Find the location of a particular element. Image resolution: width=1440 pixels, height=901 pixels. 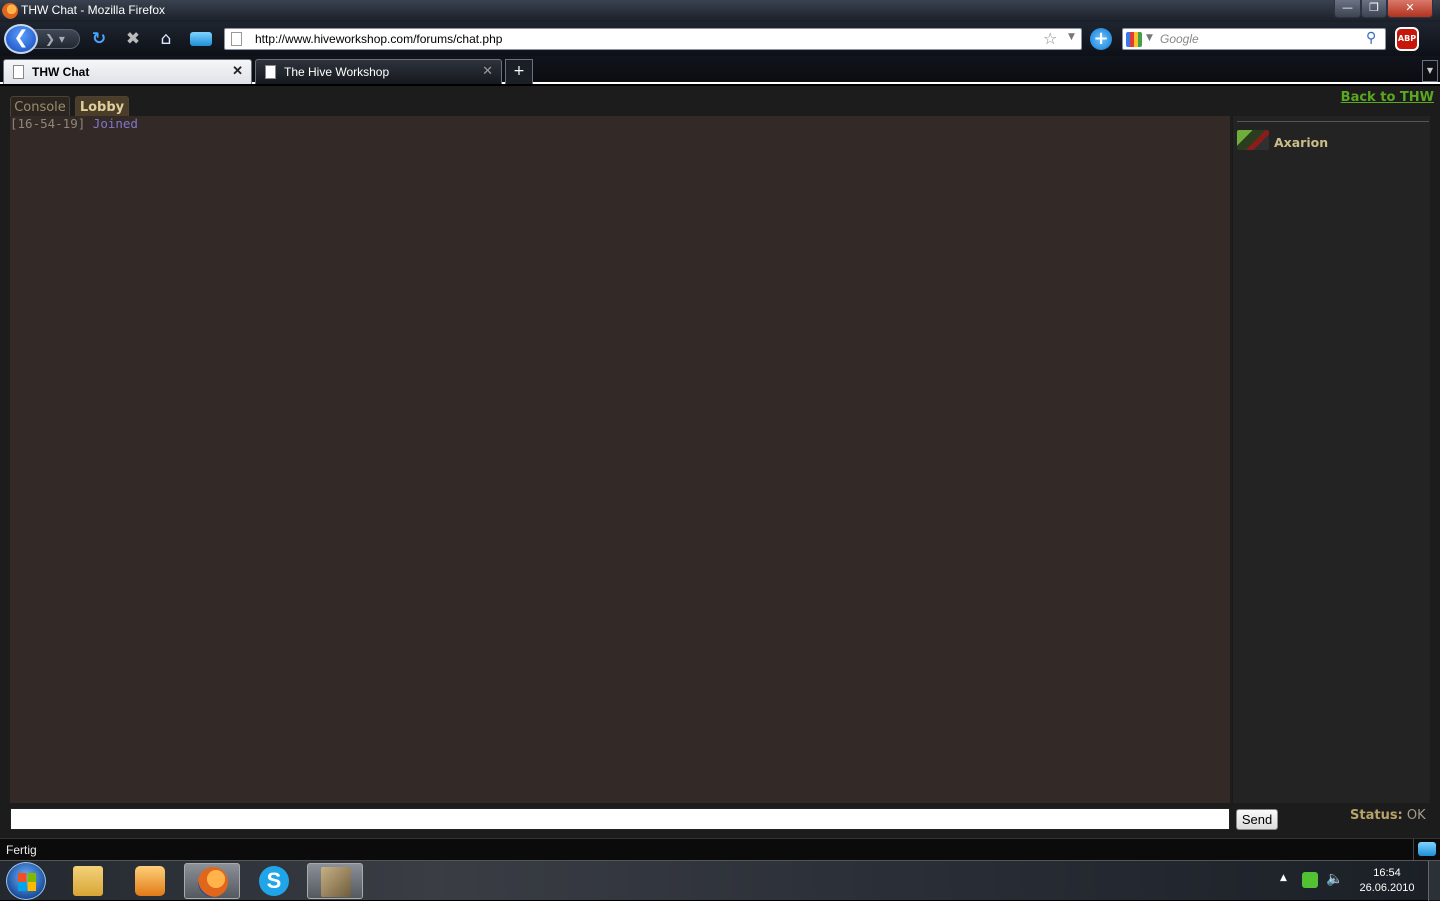

send-button: Send is located at coordinates (1257, 819).